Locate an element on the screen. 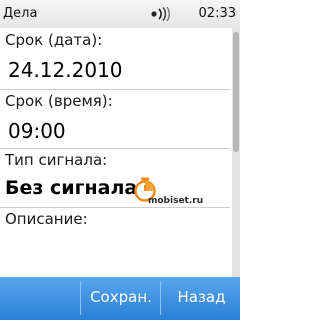  time-label: Срок (время): is located at coordinates (59, 101).